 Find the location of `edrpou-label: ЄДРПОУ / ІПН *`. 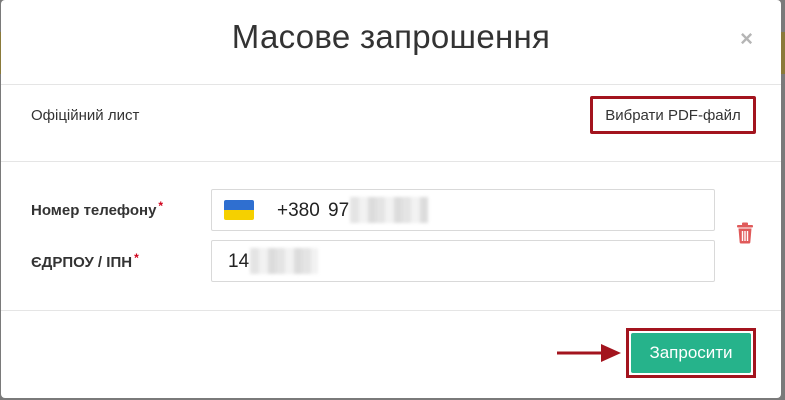

edrpou-label: ЄДРПОУ / ІПН * is located at coordinates (85, 261).